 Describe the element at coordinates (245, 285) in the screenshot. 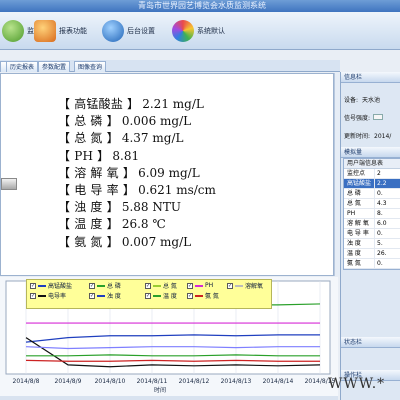

I see `legend-item-dissolved-oxygen: ✓ 溶解氧` at that location.